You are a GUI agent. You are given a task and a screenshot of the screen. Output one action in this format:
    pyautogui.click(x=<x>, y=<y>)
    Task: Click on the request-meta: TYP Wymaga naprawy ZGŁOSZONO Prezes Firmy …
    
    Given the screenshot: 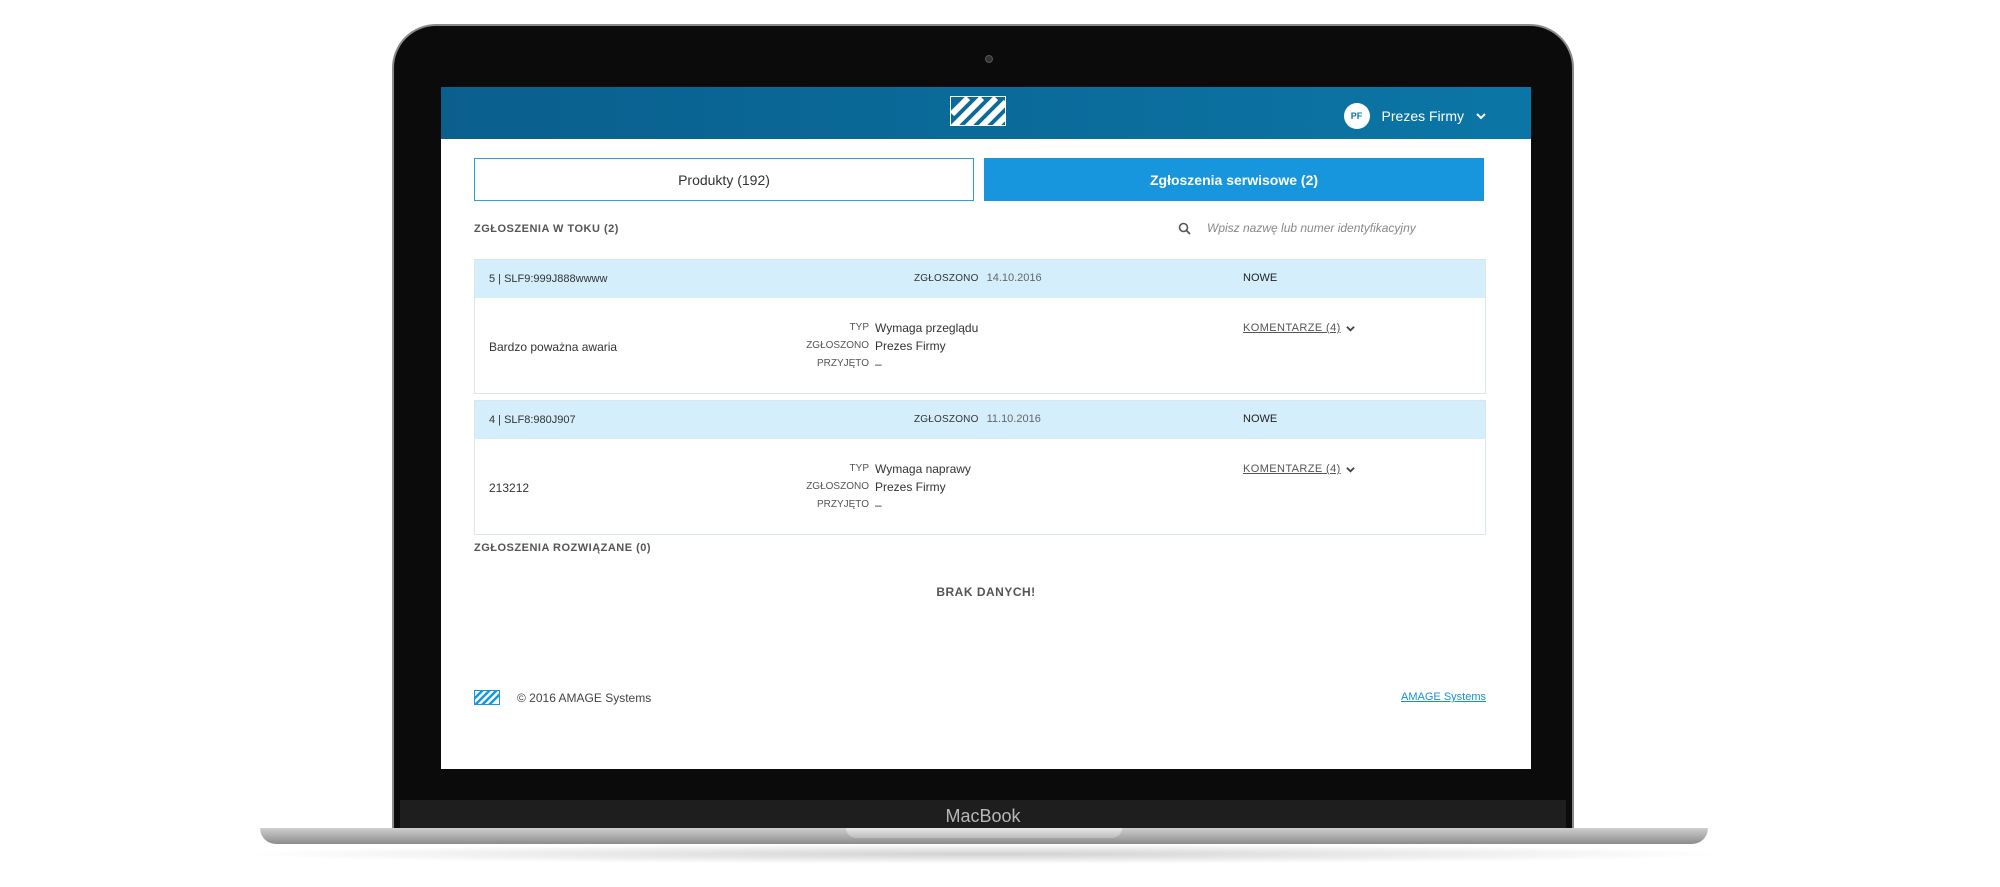 What is the action you would take?
    pyautogui.click(x=915, y=487)
    